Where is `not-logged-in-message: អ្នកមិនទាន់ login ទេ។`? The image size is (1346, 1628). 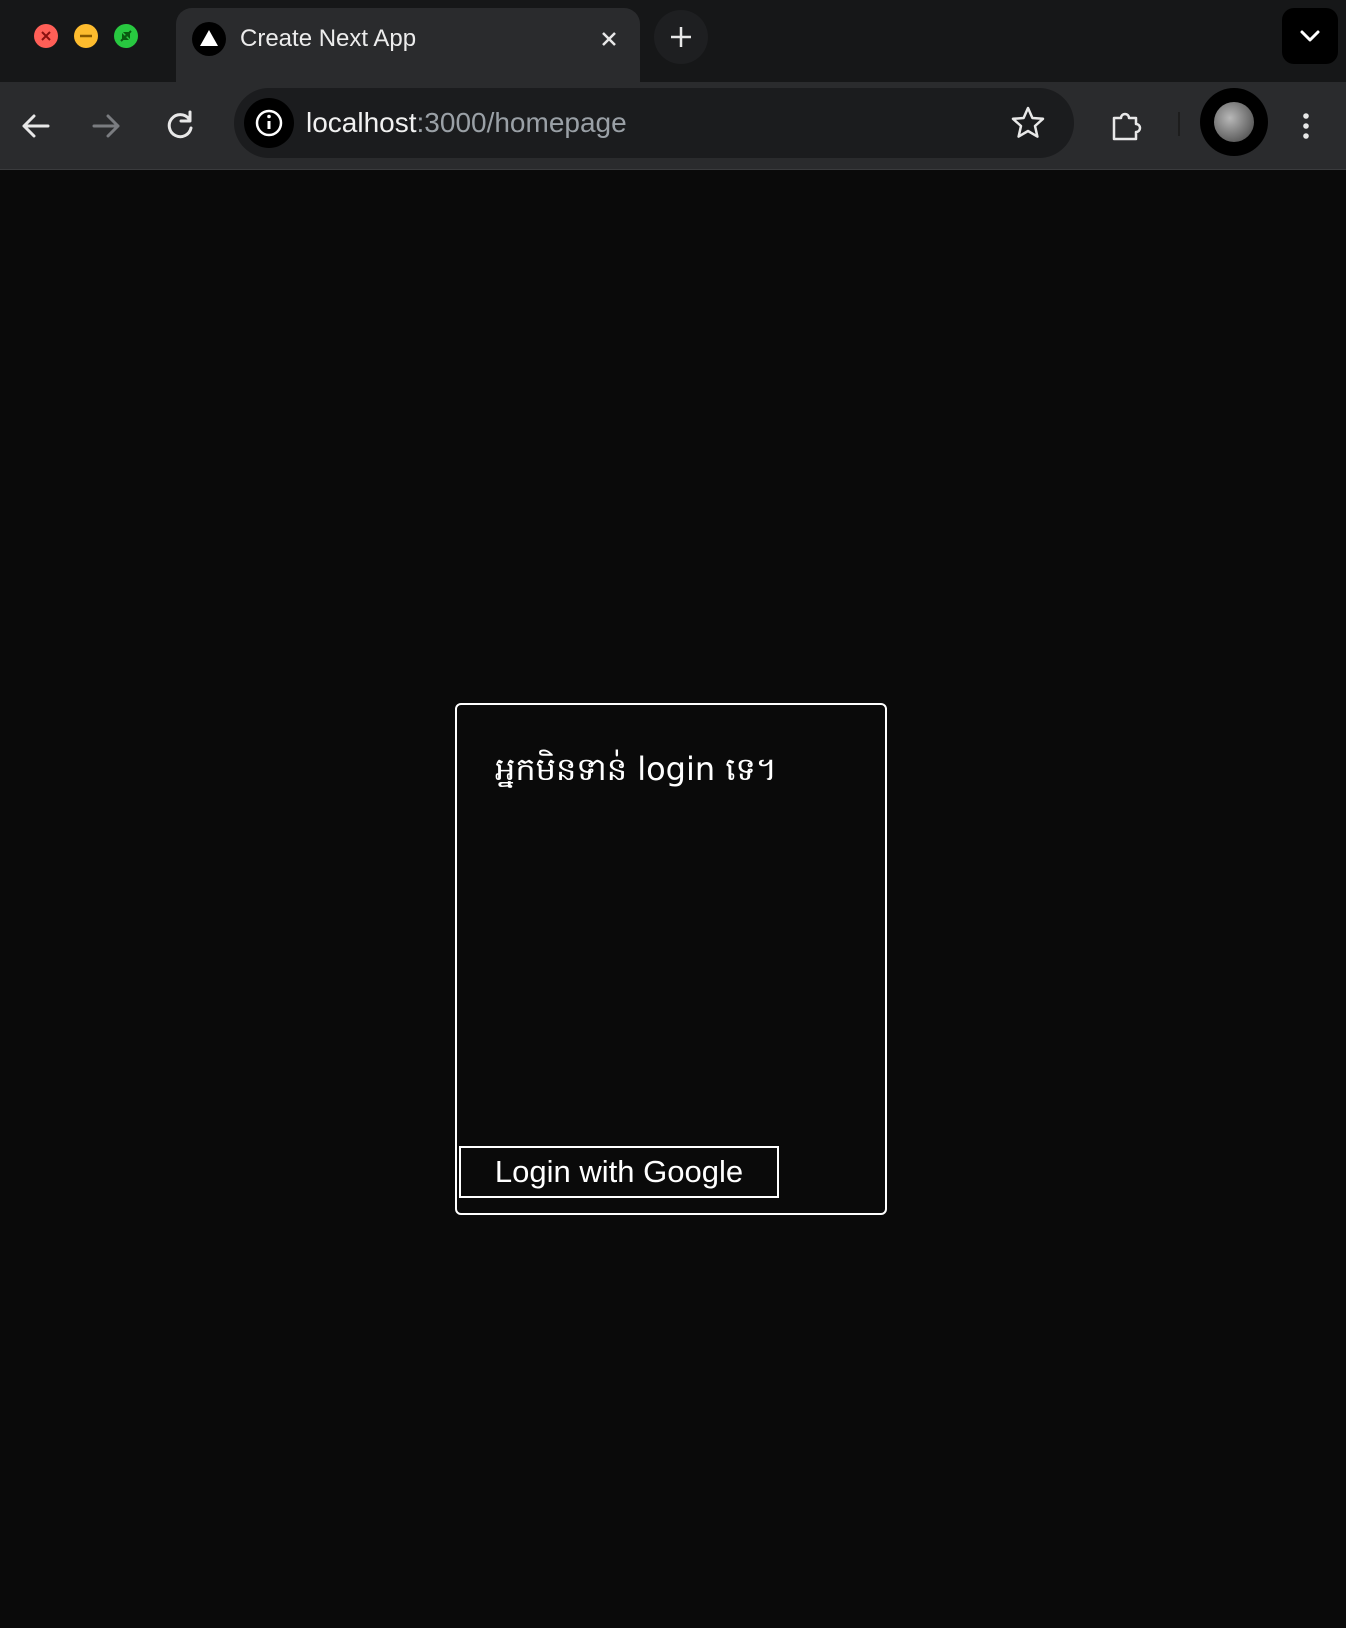
not-logged-in-message: អ្នកមិនទាន់ login ទេ។ is located at coordinates (636, 769).